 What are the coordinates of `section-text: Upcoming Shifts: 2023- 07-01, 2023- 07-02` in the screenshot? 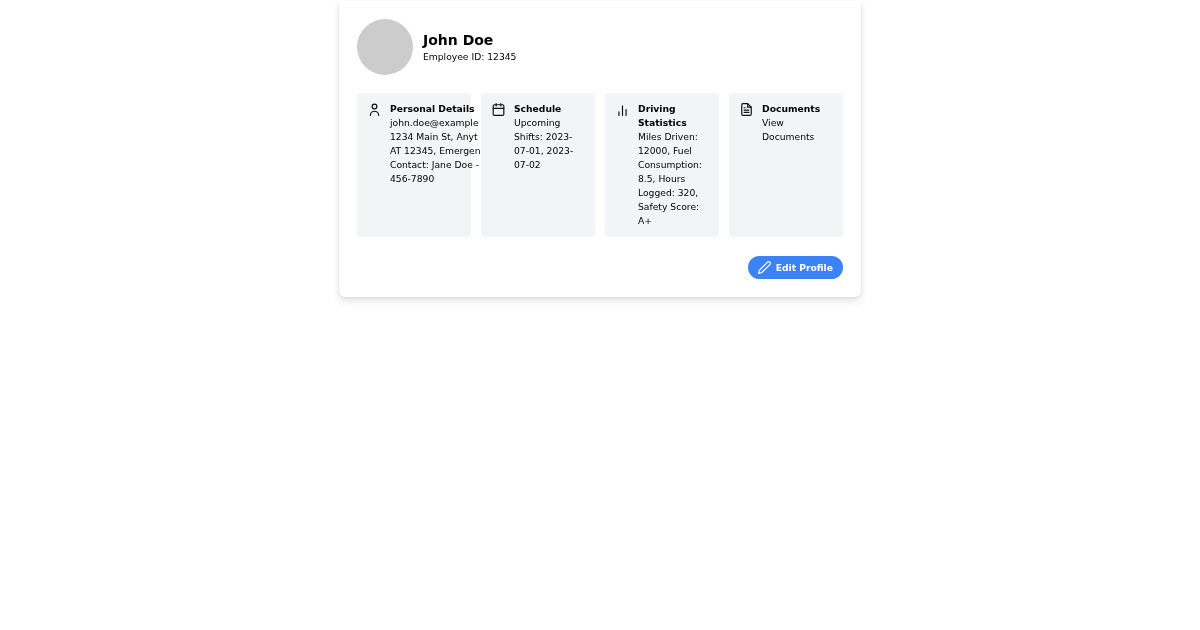 It's located at (544, 144).